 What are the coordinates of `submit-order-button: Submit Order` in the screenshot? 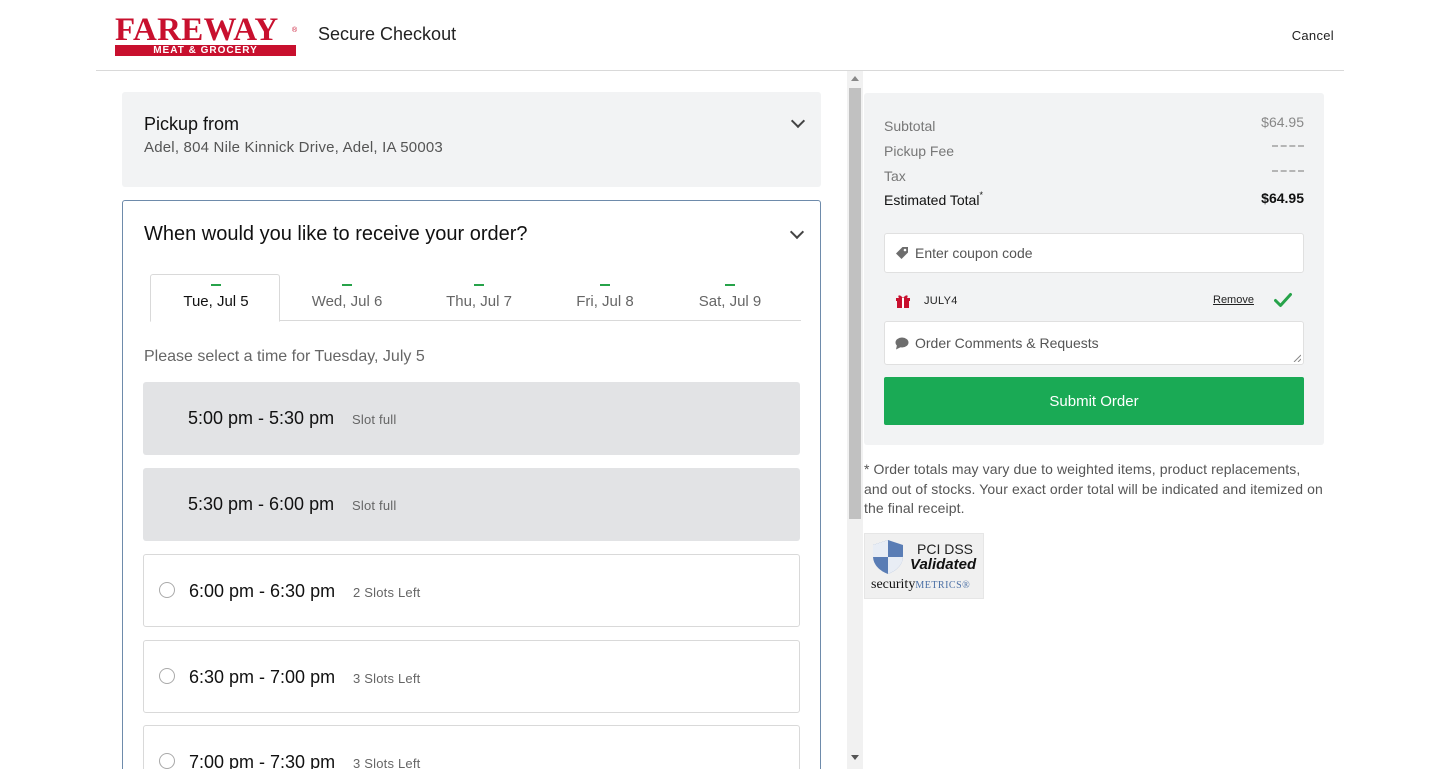 It's located at (1094, 401).